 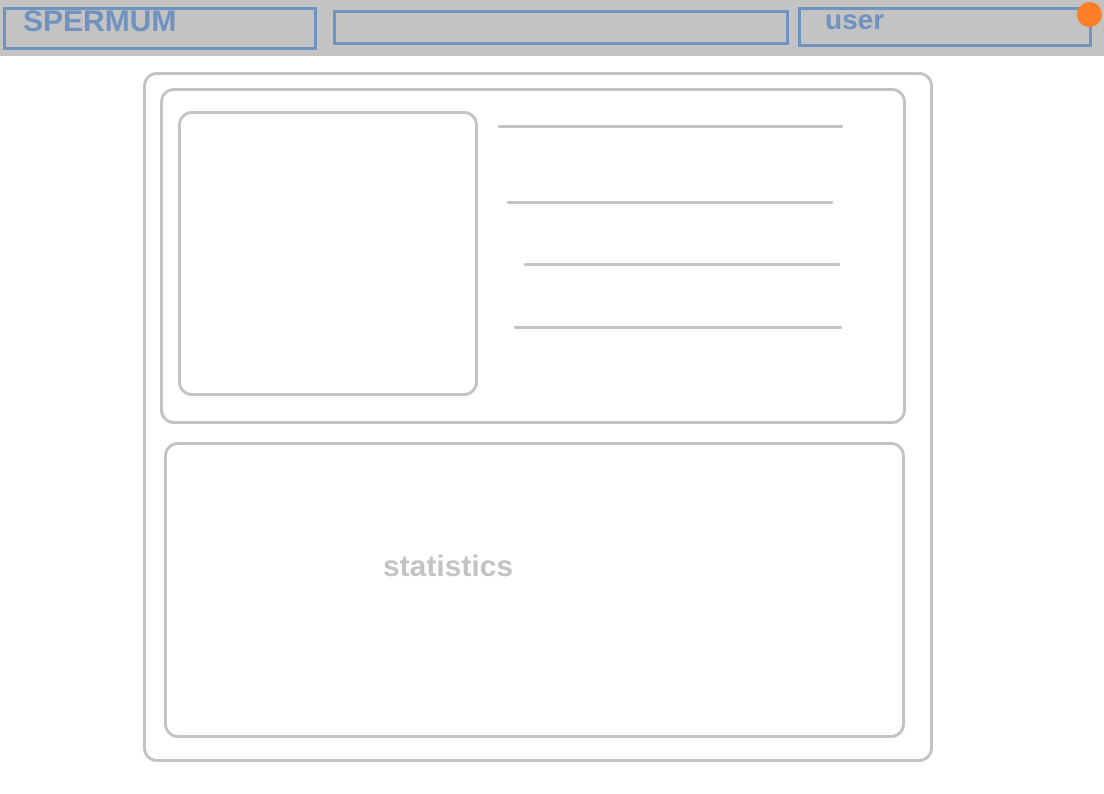 I want to click on statistics-label: statistics, so click(x=448, y=566).